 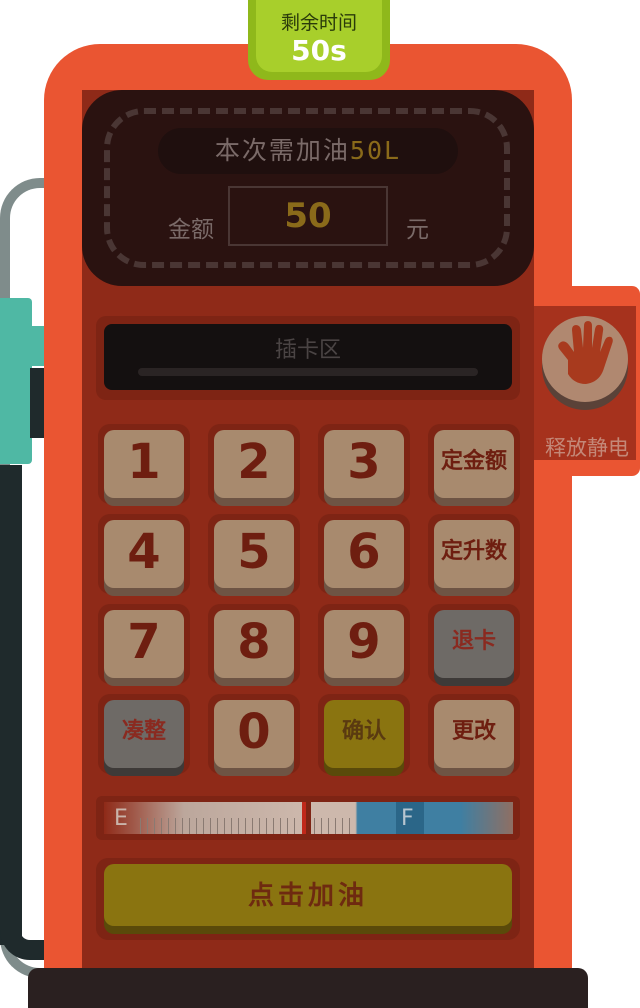 I want to click on pump-base, so click(x=308, y=988).